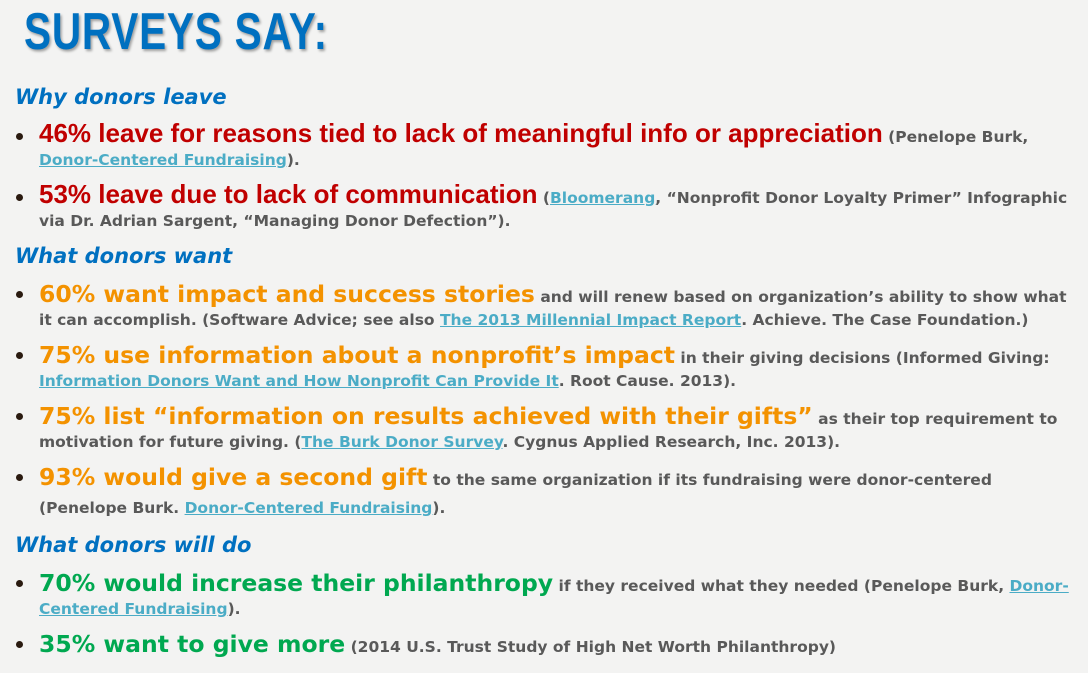 Image resolution: width=1088 pixels, height=673 pixels. What do you see at coordinates (543, 198) in the screenshot?
I see `citation-text: (` at bounding box center [543, 198].